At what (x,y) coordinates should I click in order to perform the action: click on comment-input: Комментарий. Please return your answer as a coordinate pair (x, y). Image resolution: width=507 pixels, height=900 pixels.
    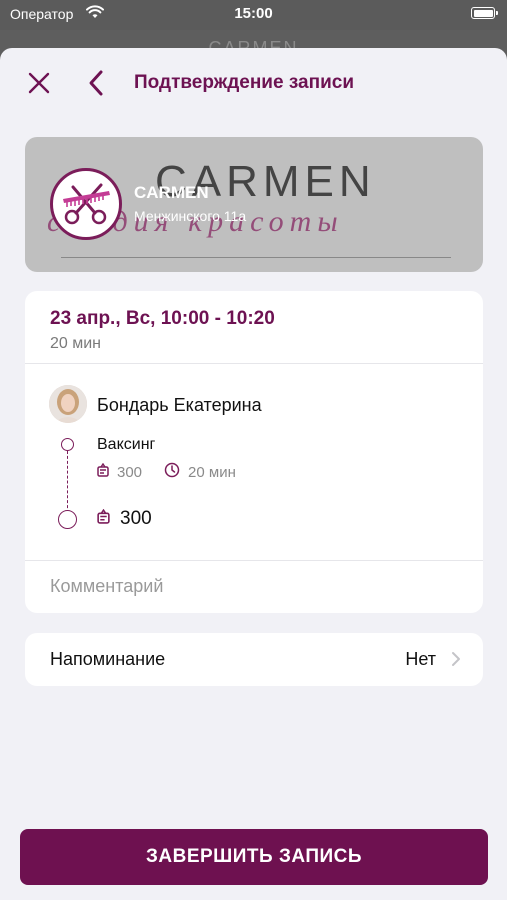
    Looking at the image, I should click on (106, 586).